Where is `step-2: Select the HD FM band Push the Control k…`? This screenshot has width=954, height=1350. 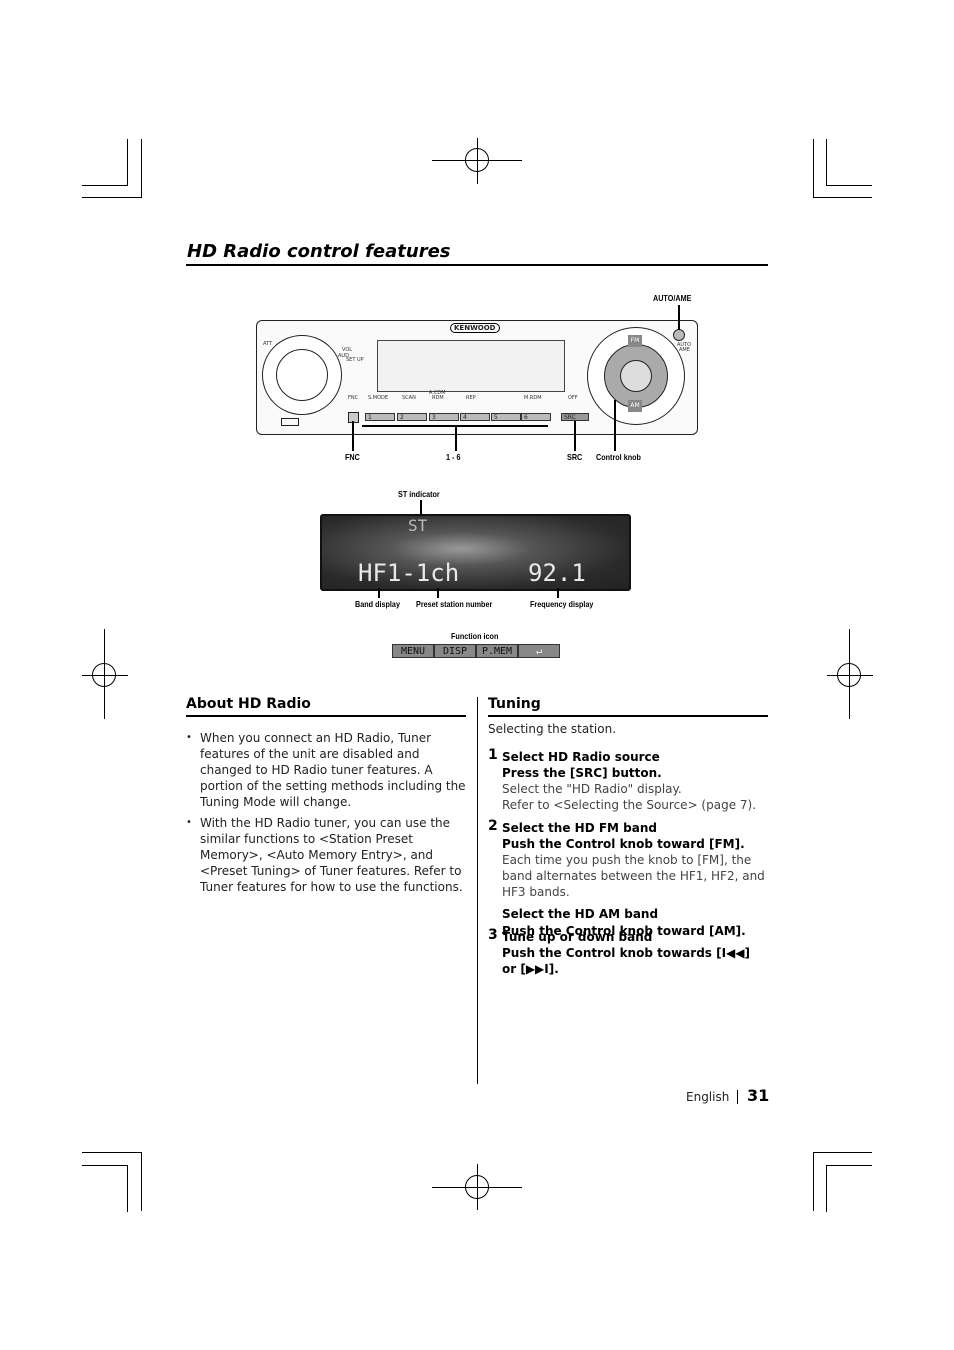 step-2: Select the HD FM band Push the Control k… is located at coordinates (635, 879).